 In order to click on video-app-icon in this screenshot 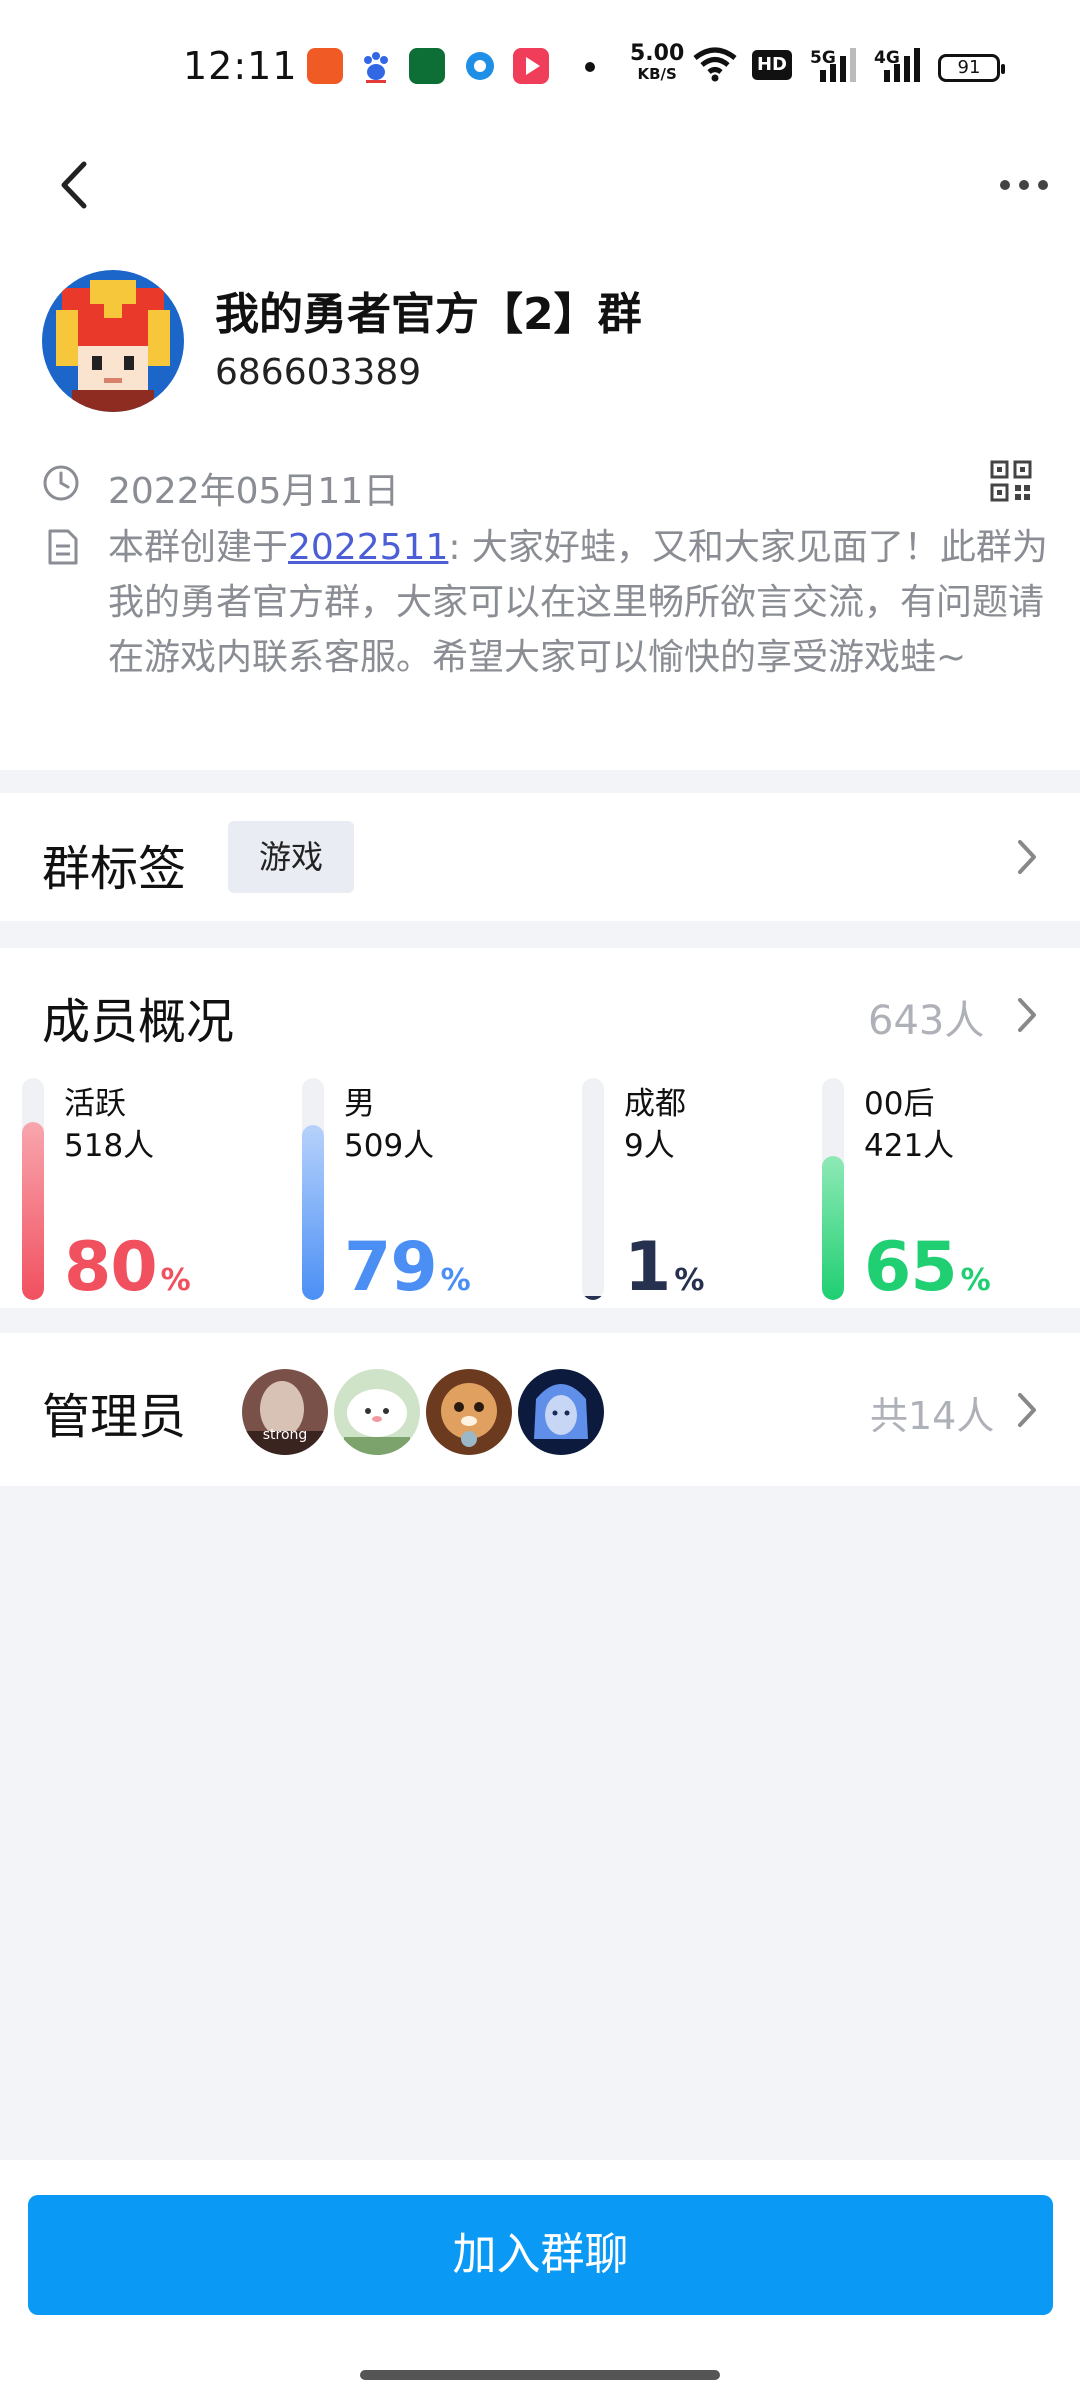, I will do `click(531, 66)`.